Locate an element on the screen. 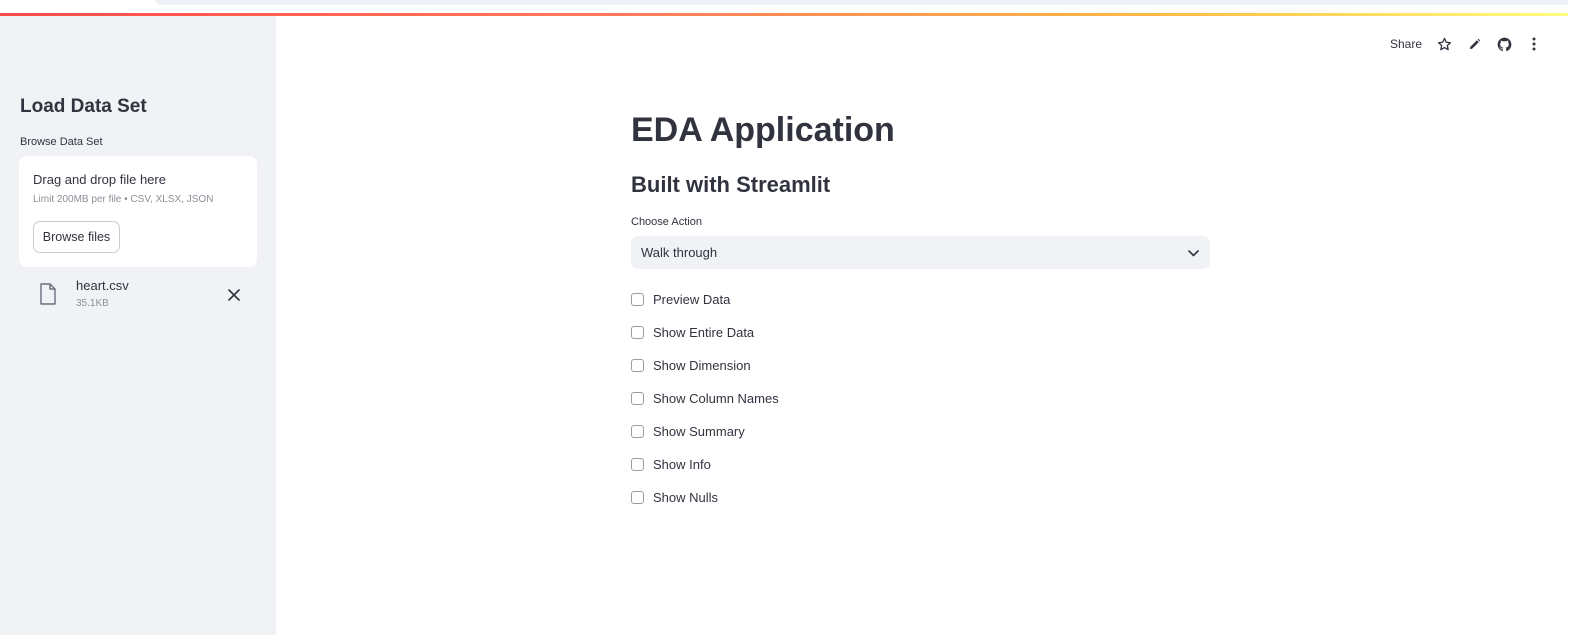 The height and width of the screenshot is (635, 1590). checkbox-show-nulls: Show Nulls is located at coordinates (921, 497).